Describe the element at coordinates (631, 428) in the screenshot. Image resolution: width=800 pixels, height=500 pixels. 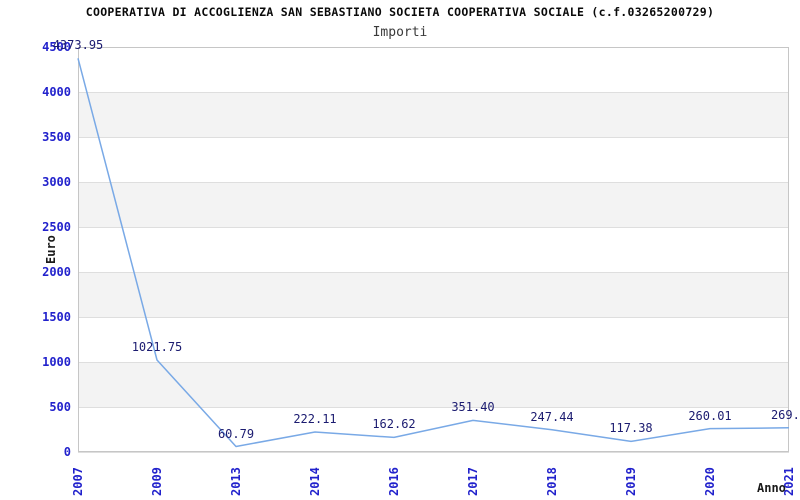
I see `data-point-label: 117.38` at that location.